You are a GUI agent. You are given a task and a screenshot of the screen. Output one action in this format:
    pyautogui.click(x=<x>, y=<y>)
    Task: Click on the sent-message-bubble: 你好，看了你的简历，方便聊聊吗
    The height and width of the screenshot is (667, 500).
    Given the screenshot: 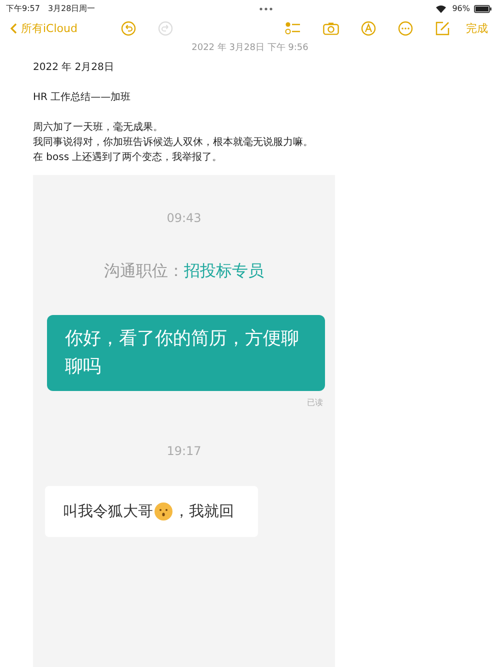 What is the action you would take?
    pyautogui.click(x=186, y=353)
    